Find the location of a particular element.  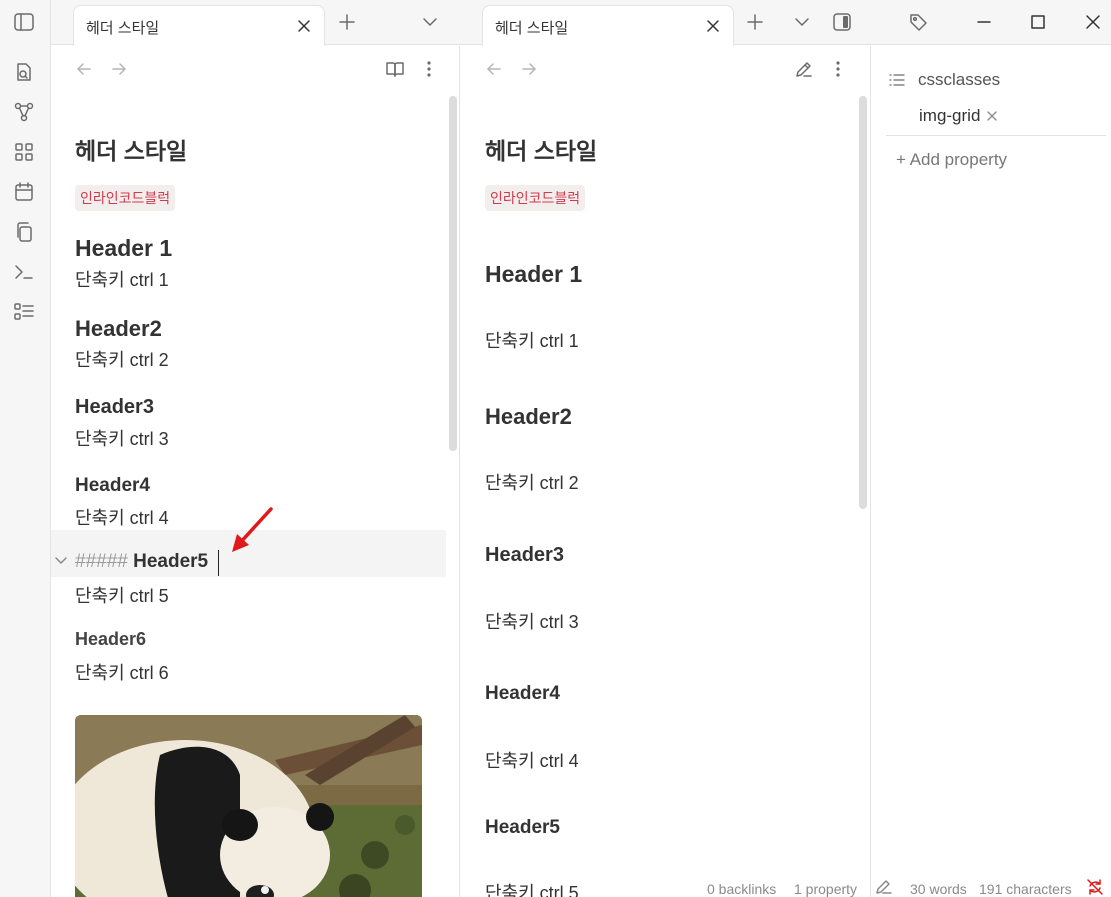

property-value-pill: img-grid is located at coordinates (958, 116).